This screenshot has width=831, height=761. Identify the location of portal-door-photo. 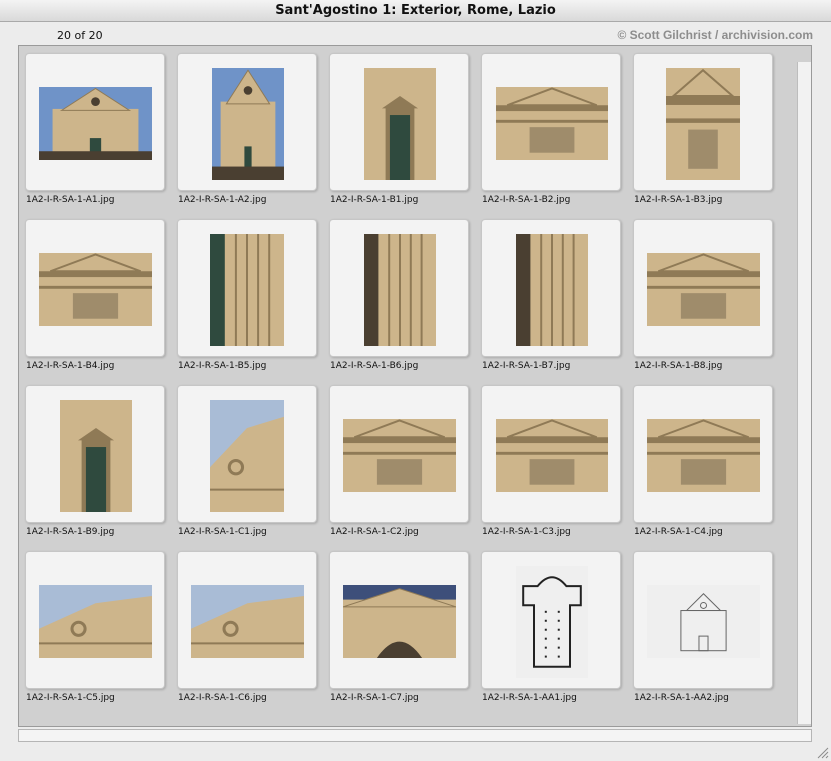
(400, 124).